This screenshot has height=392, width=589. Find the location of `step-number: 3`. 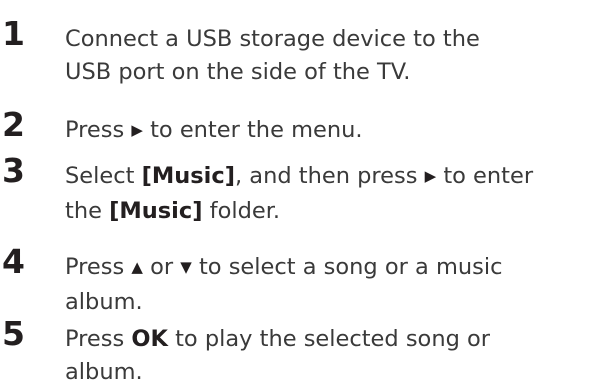

step-number: 3 is located at coordinates (13, 170).